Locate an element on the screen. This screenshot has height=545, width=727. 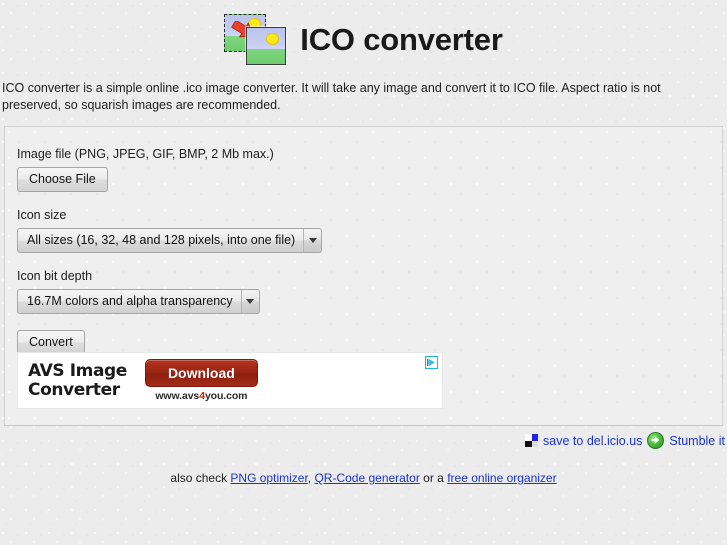
logo-with-title: ICO converter is located at coordinates (363, 40).